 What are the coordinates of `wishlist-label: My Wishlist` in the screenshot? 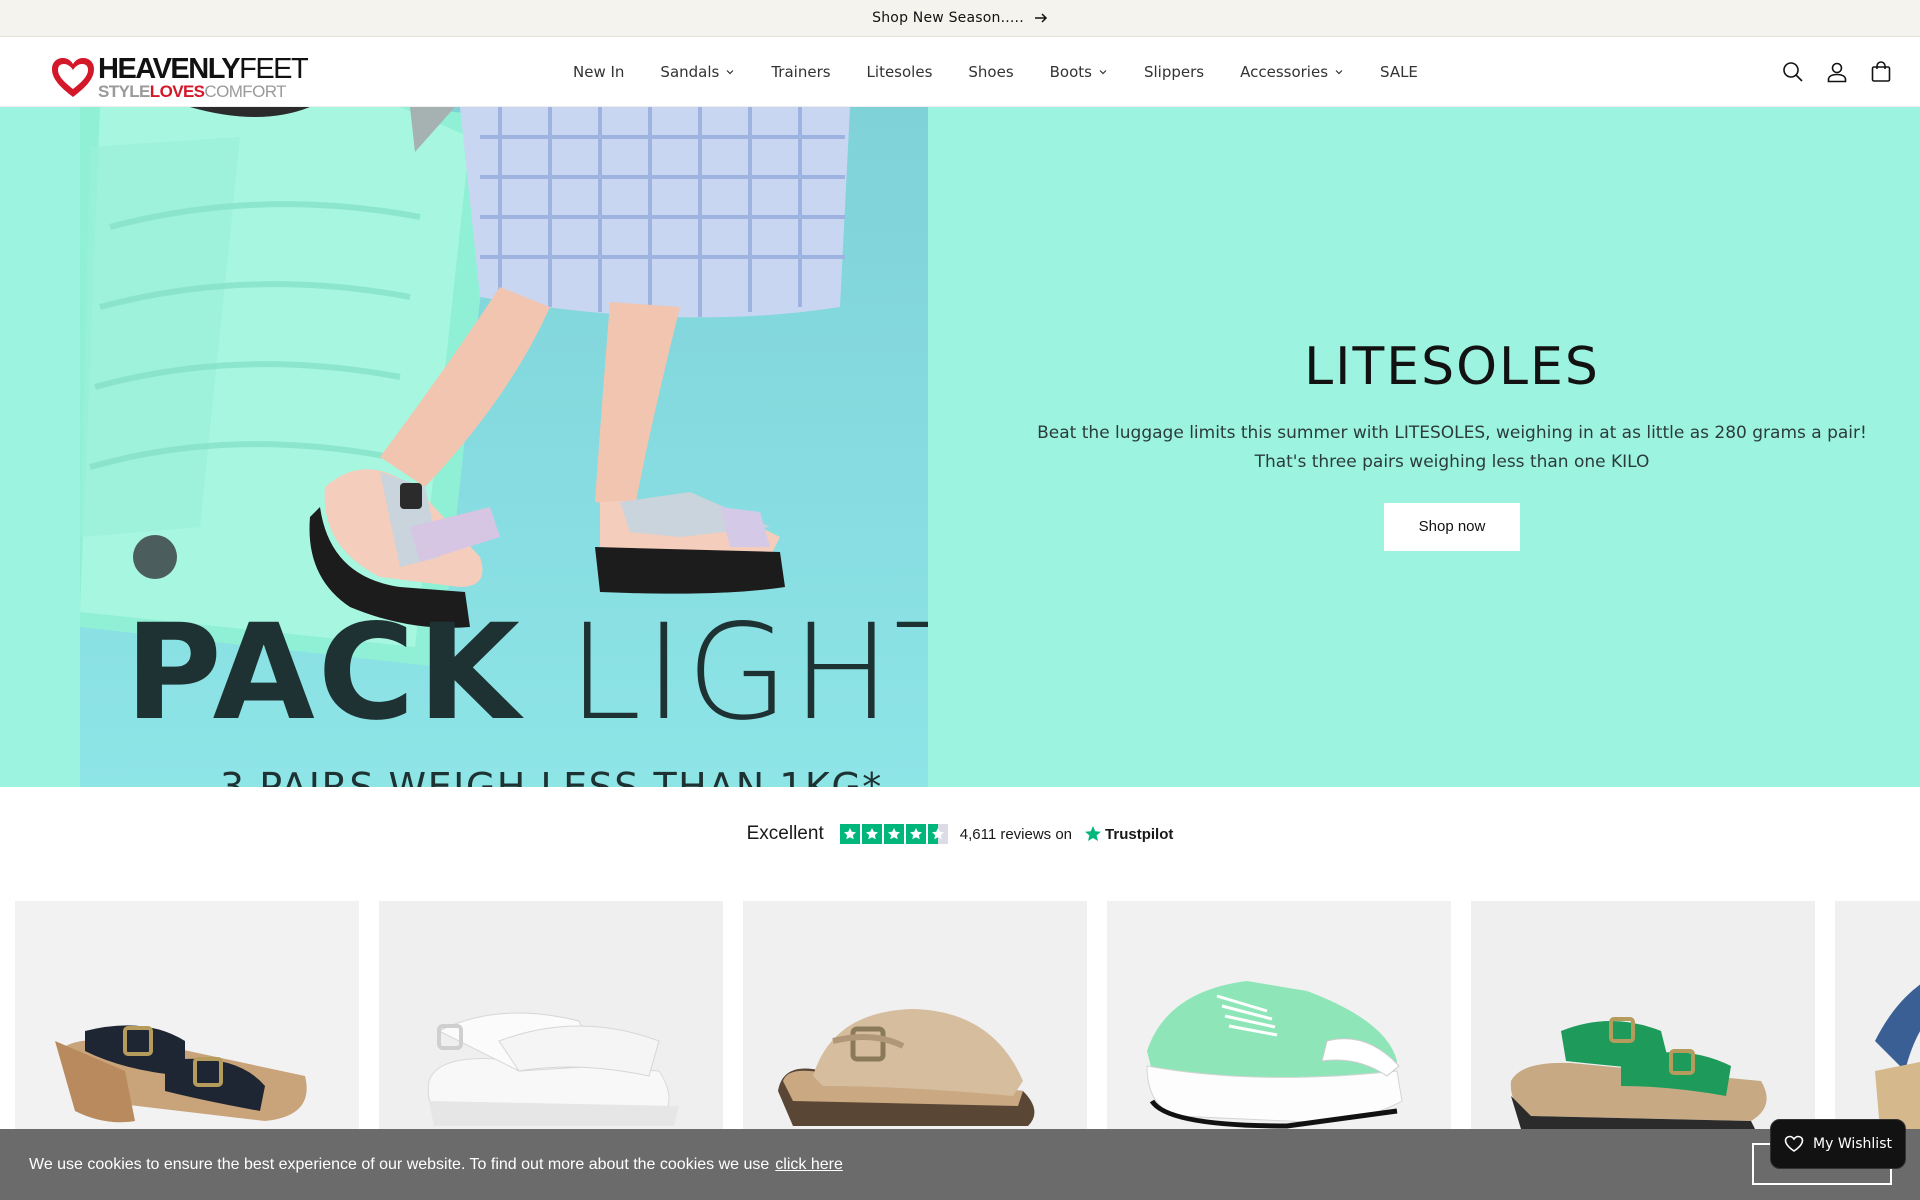 It's located at (1852, 1144).